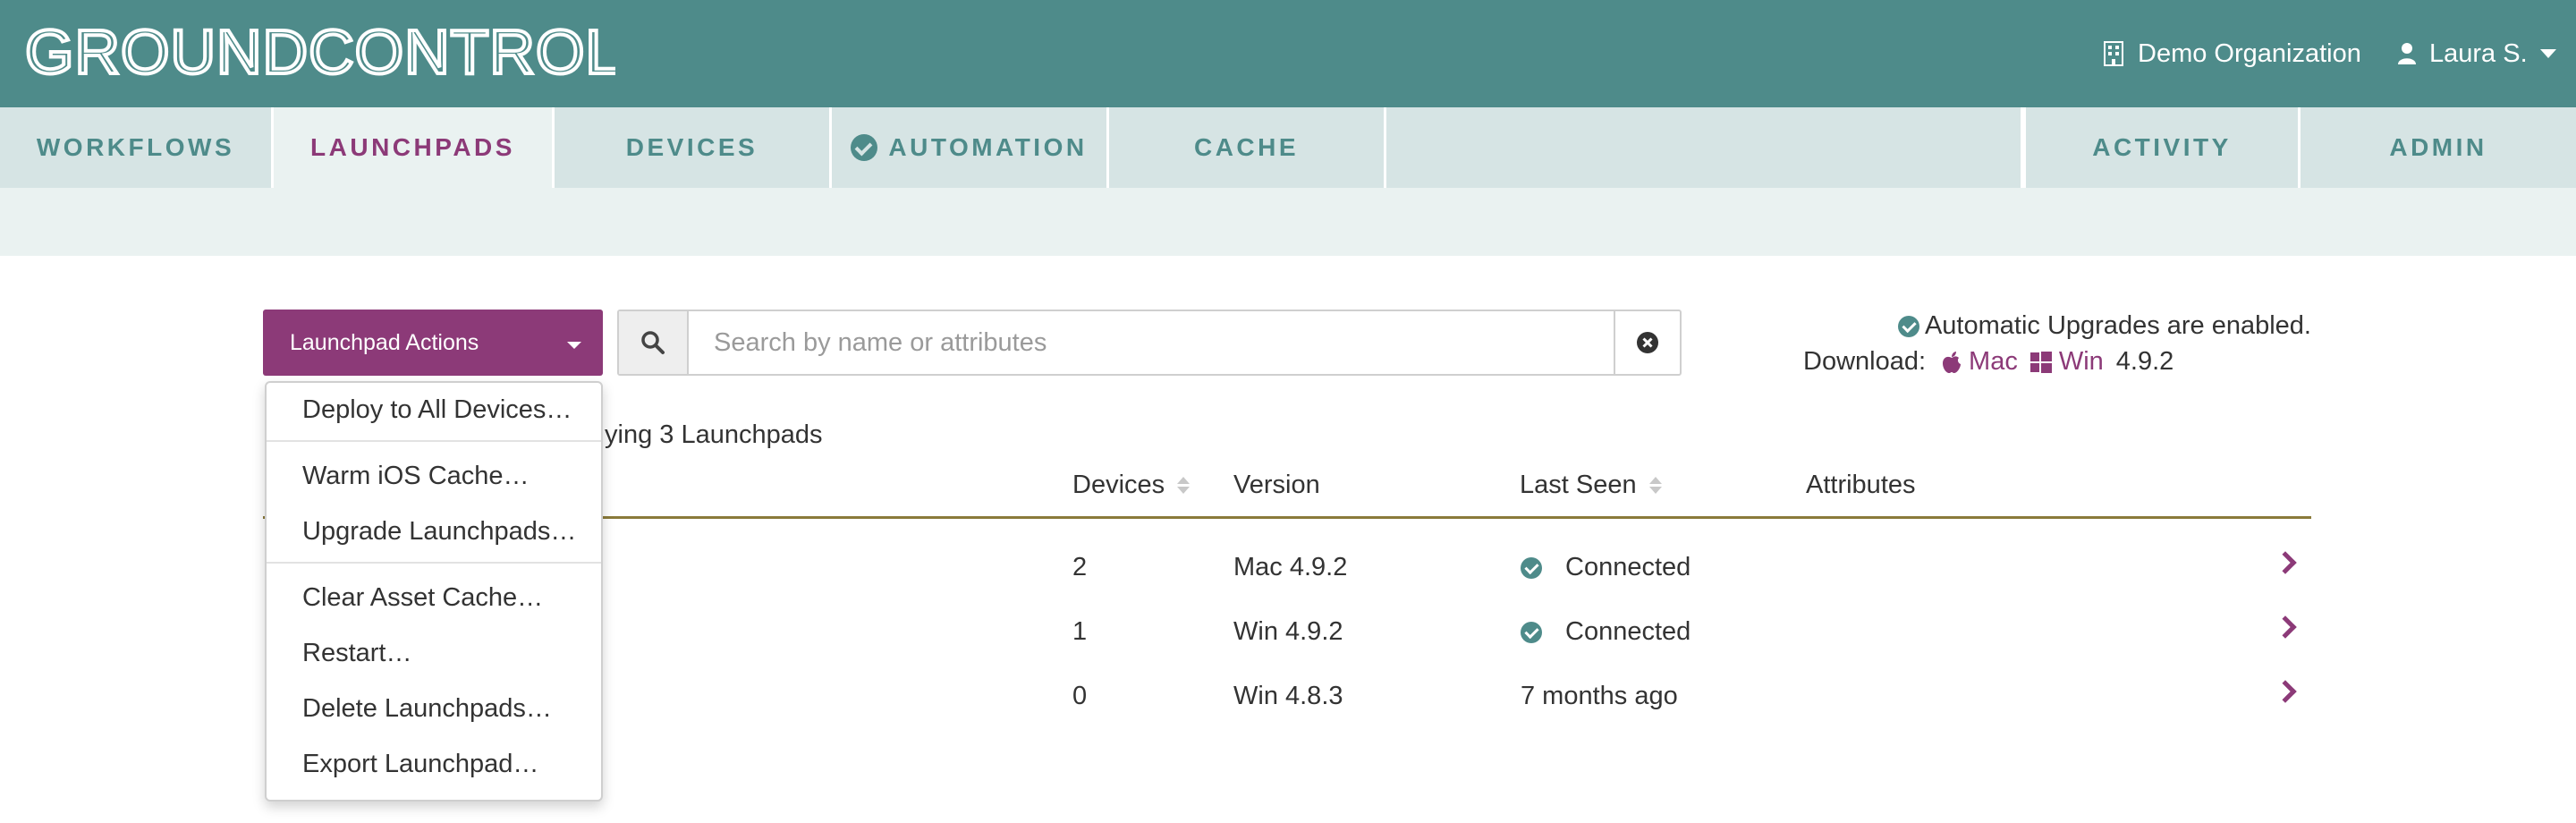 The image size is (2576, 823). Describe the element at coordinates (433, 343) in the screenshot. I see `launchpad-actions-button: Launchpad Actions` at that location.